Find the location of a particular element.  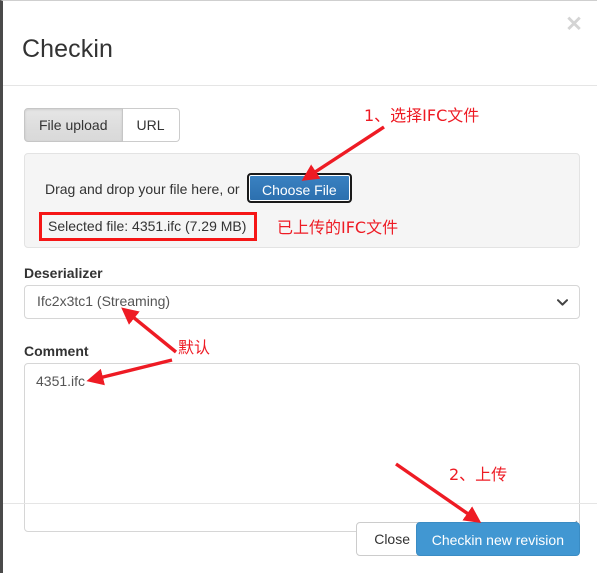

dialog-header: Checkin ✕ is located at coordinates (300, 43).